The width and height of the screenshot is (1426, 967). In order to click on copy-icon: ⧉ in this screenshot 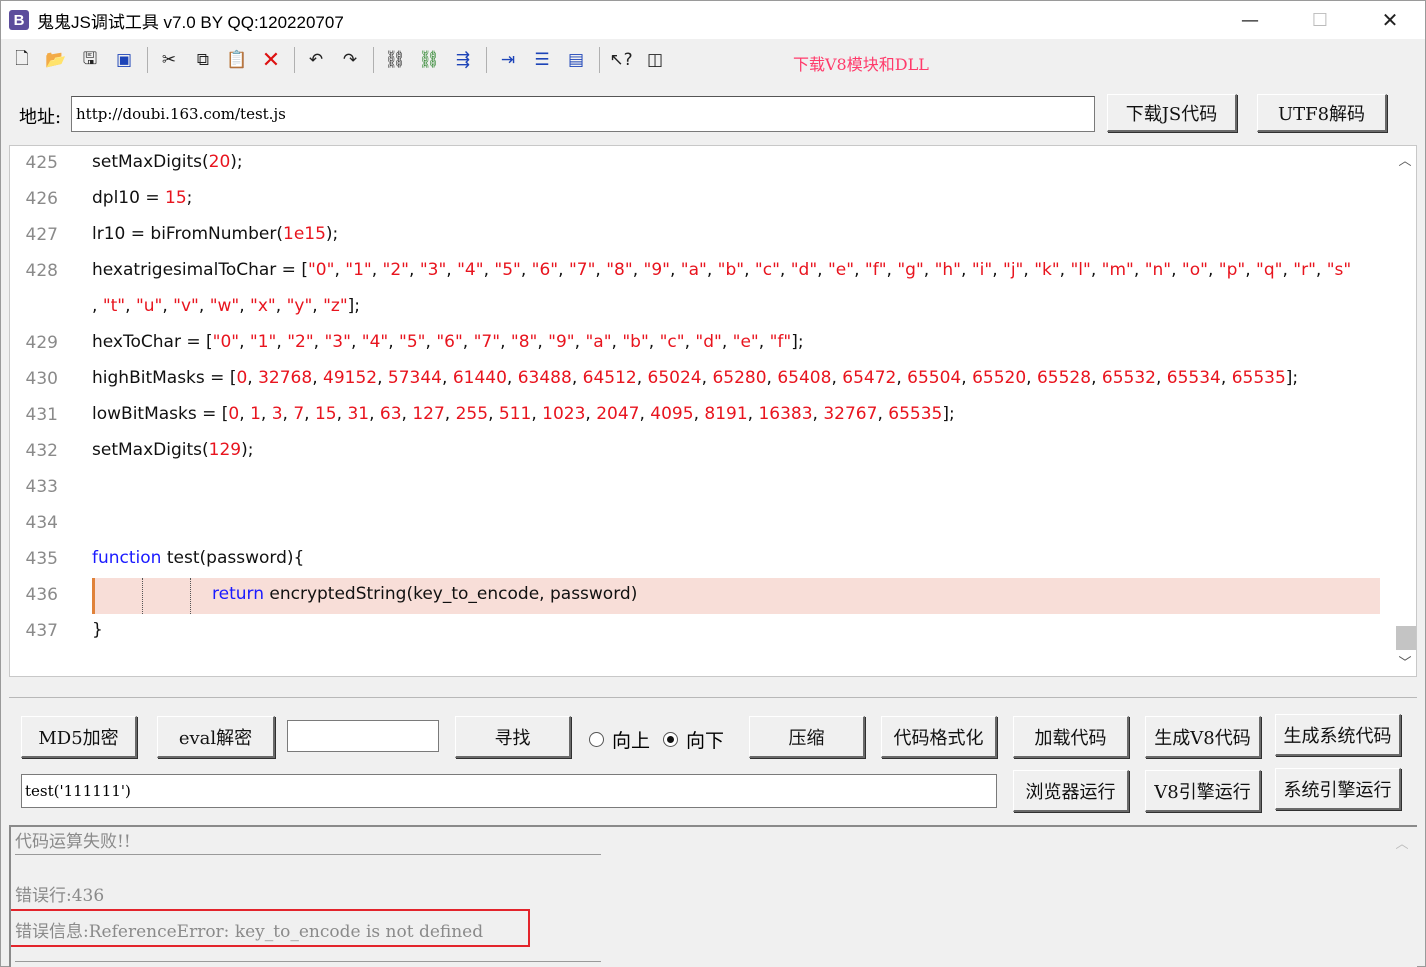, I will do `click(203, 60)`.